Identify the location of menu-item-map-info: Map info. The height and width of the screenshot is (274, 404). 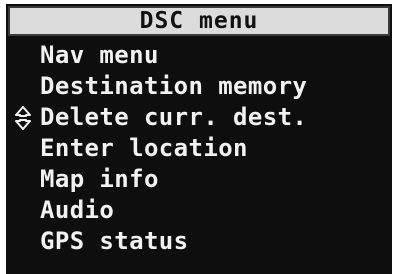
(199, 179).